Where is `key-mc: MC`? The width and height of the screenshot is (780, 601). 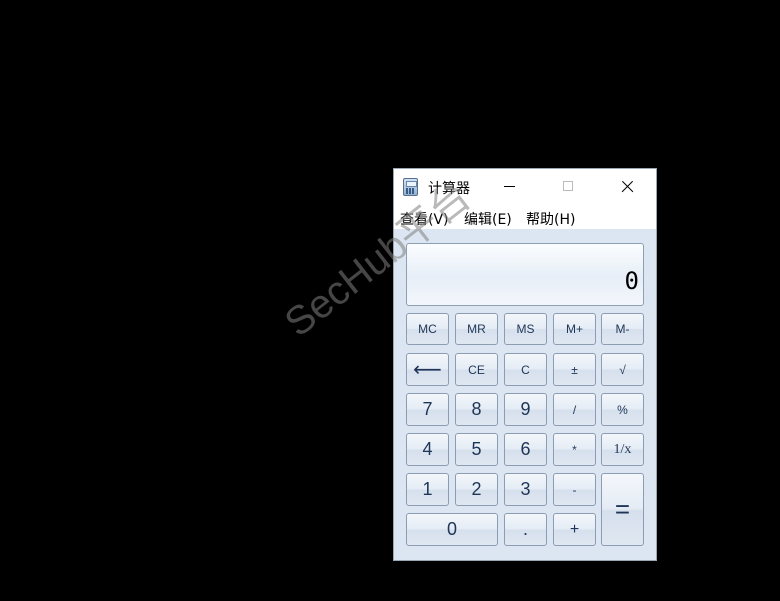 key-mc: MC is located at coordinates (427, 329).